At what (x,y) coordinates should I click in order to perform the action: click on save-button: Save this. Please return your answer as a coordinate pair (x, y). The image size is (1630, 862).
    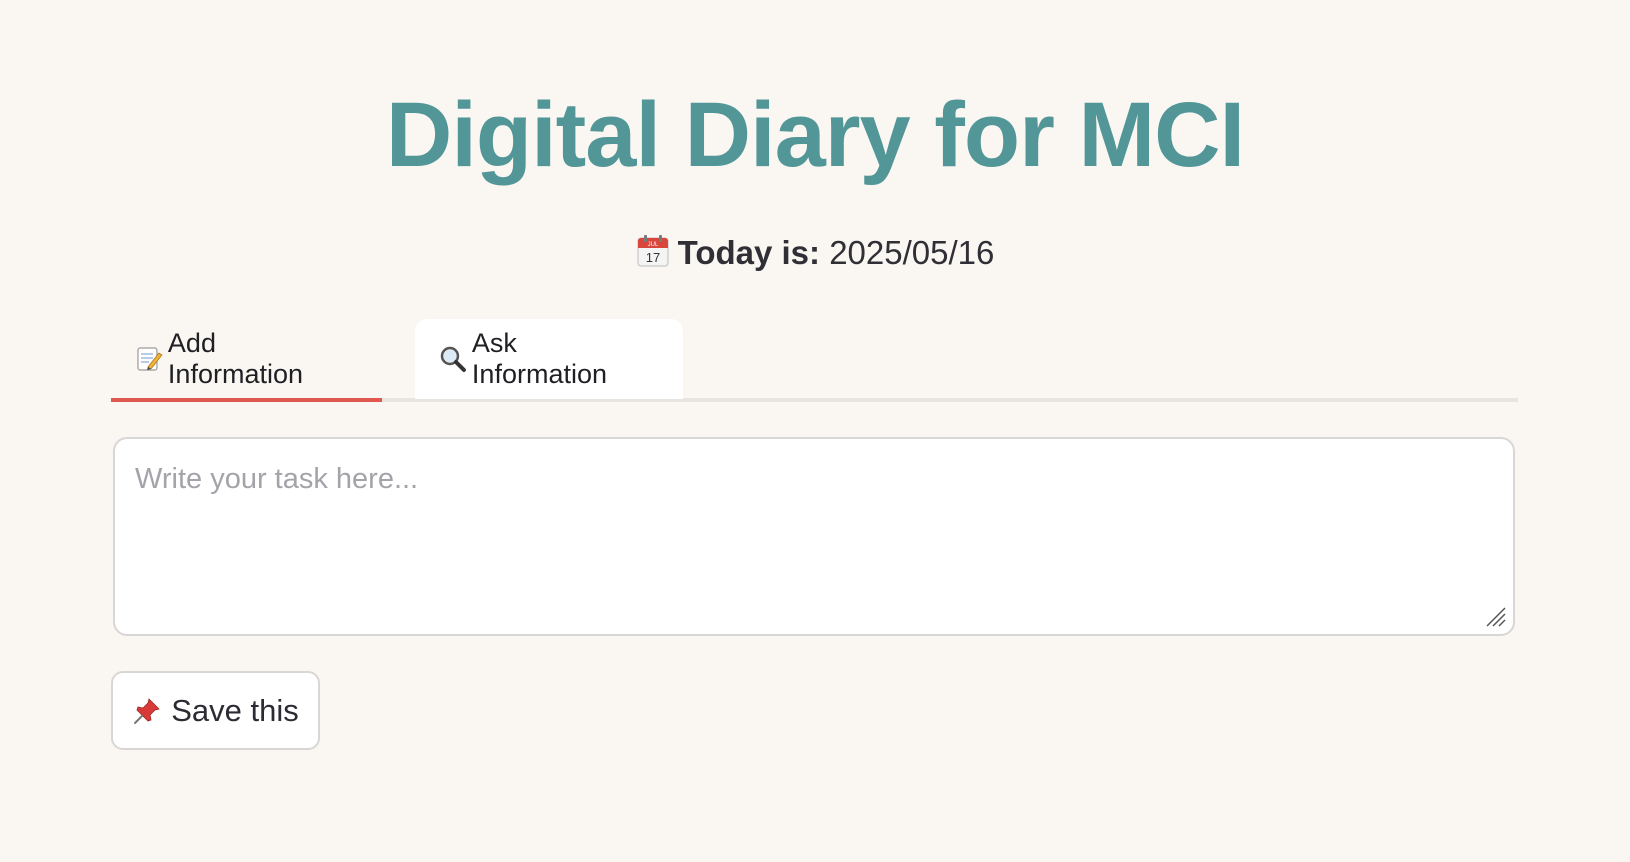
    Looking at the image, I should click on (215, 710).